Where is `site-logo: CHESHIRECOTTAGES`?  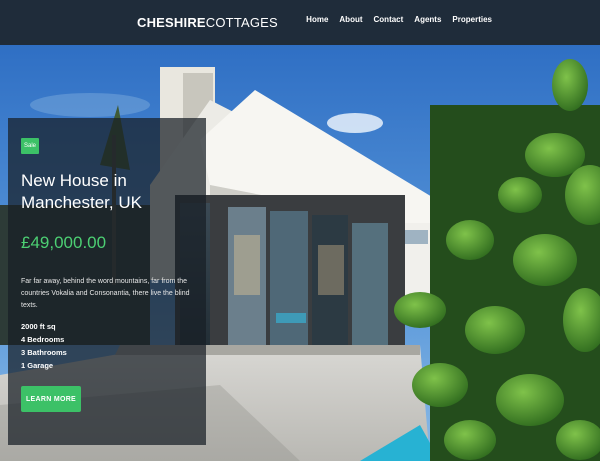
site-logo: CHESHIRECOTTAGES is located at coordinates (207, 22).